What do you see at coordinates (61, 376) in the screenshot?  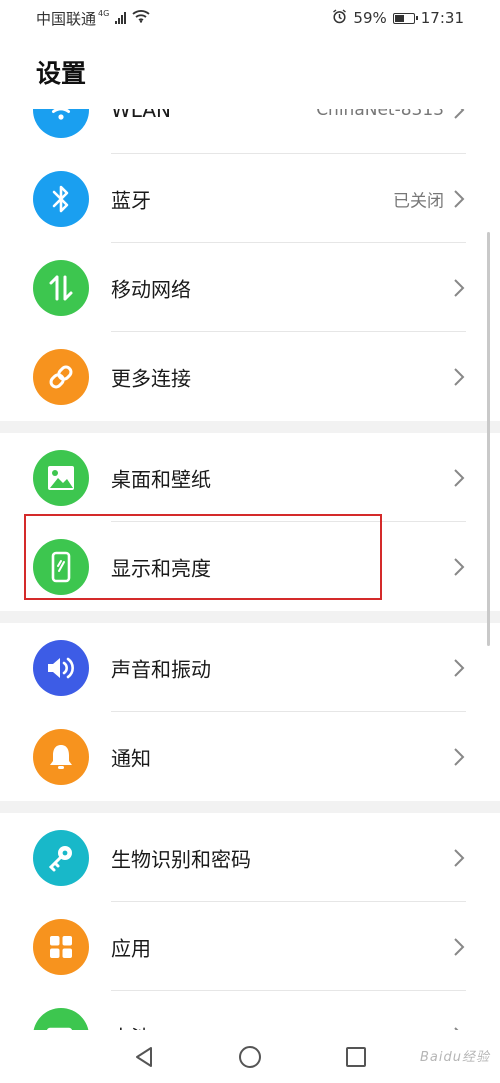 I see `link-icon` at bounding box center [61, 376].